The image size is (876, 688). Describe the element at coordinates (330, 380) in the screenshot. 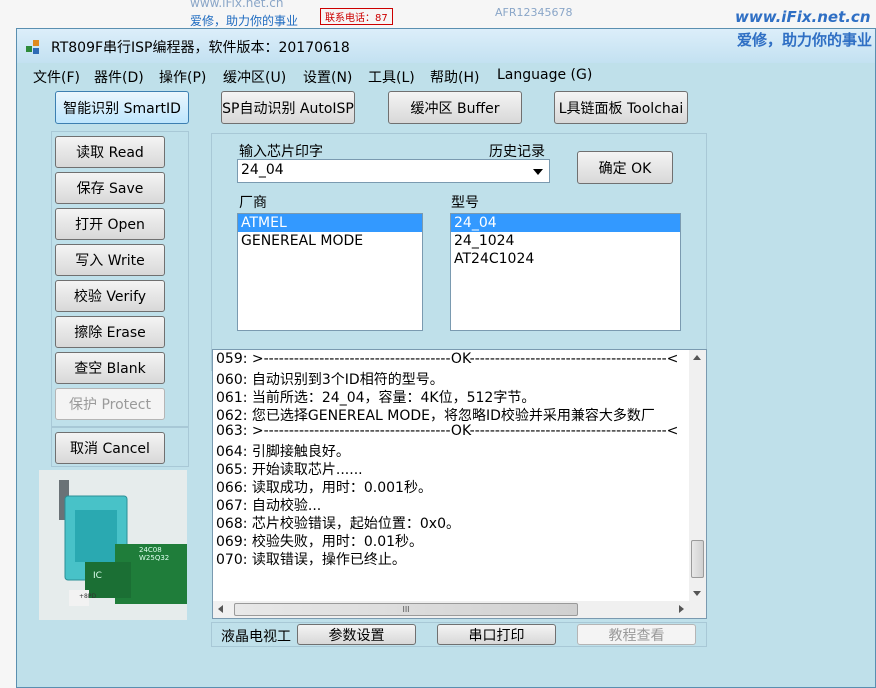

I see `log-line: 060: 自动识别到3个ID相符的型号。` at that location.